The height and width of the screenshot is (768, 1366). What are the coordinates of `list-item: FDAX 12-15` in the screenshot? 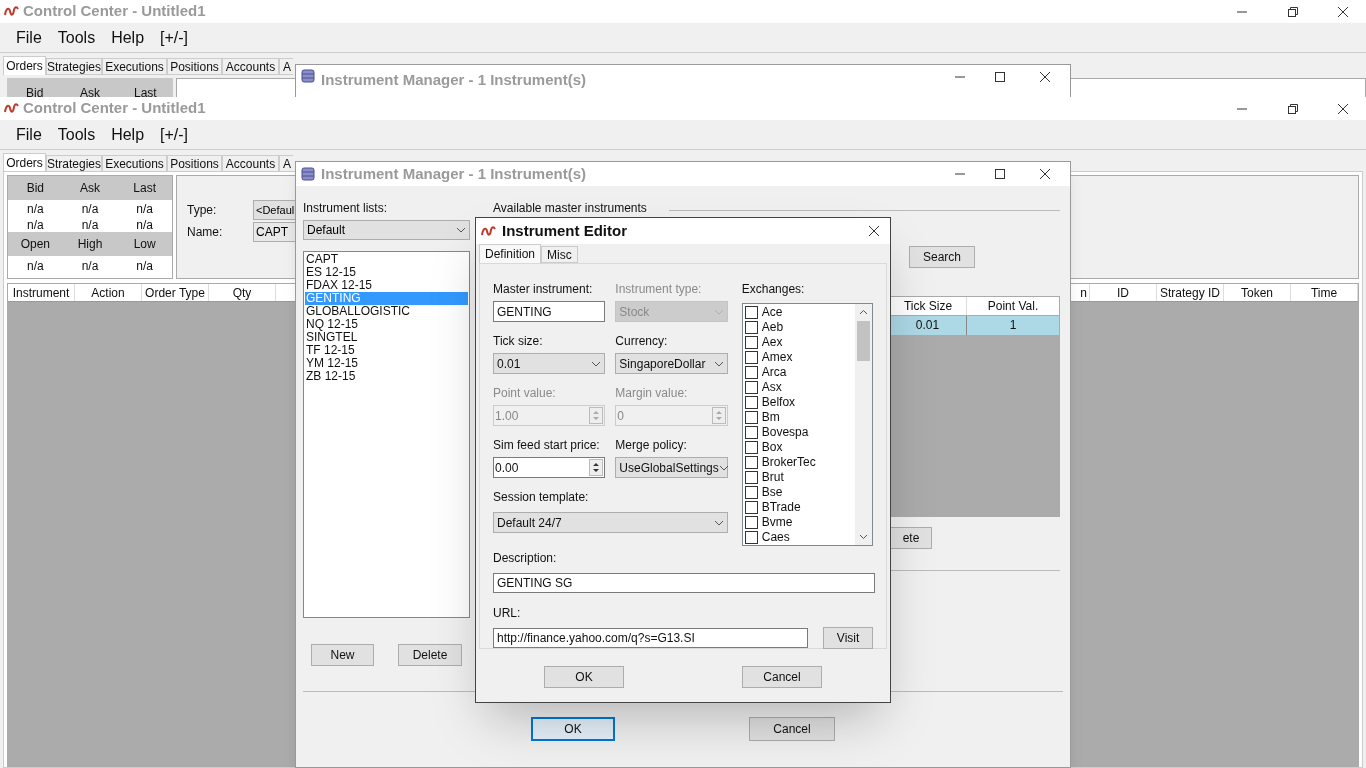 It's located at (386, 285).